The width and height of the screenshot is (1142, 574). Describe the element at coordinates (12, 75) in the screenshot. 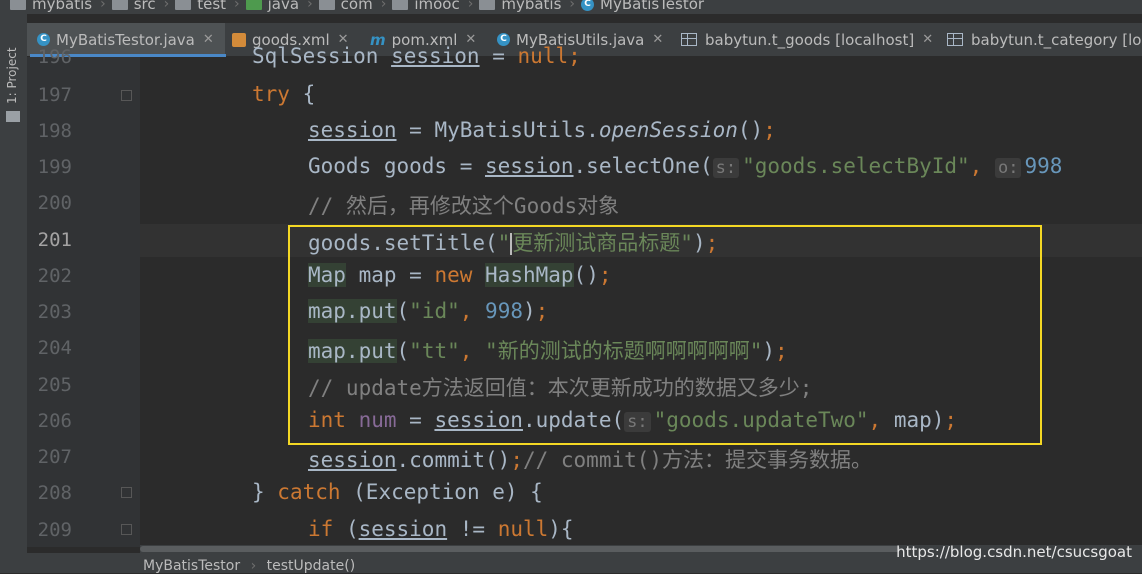

I see `project-tool-button: 1: Project` at that location.